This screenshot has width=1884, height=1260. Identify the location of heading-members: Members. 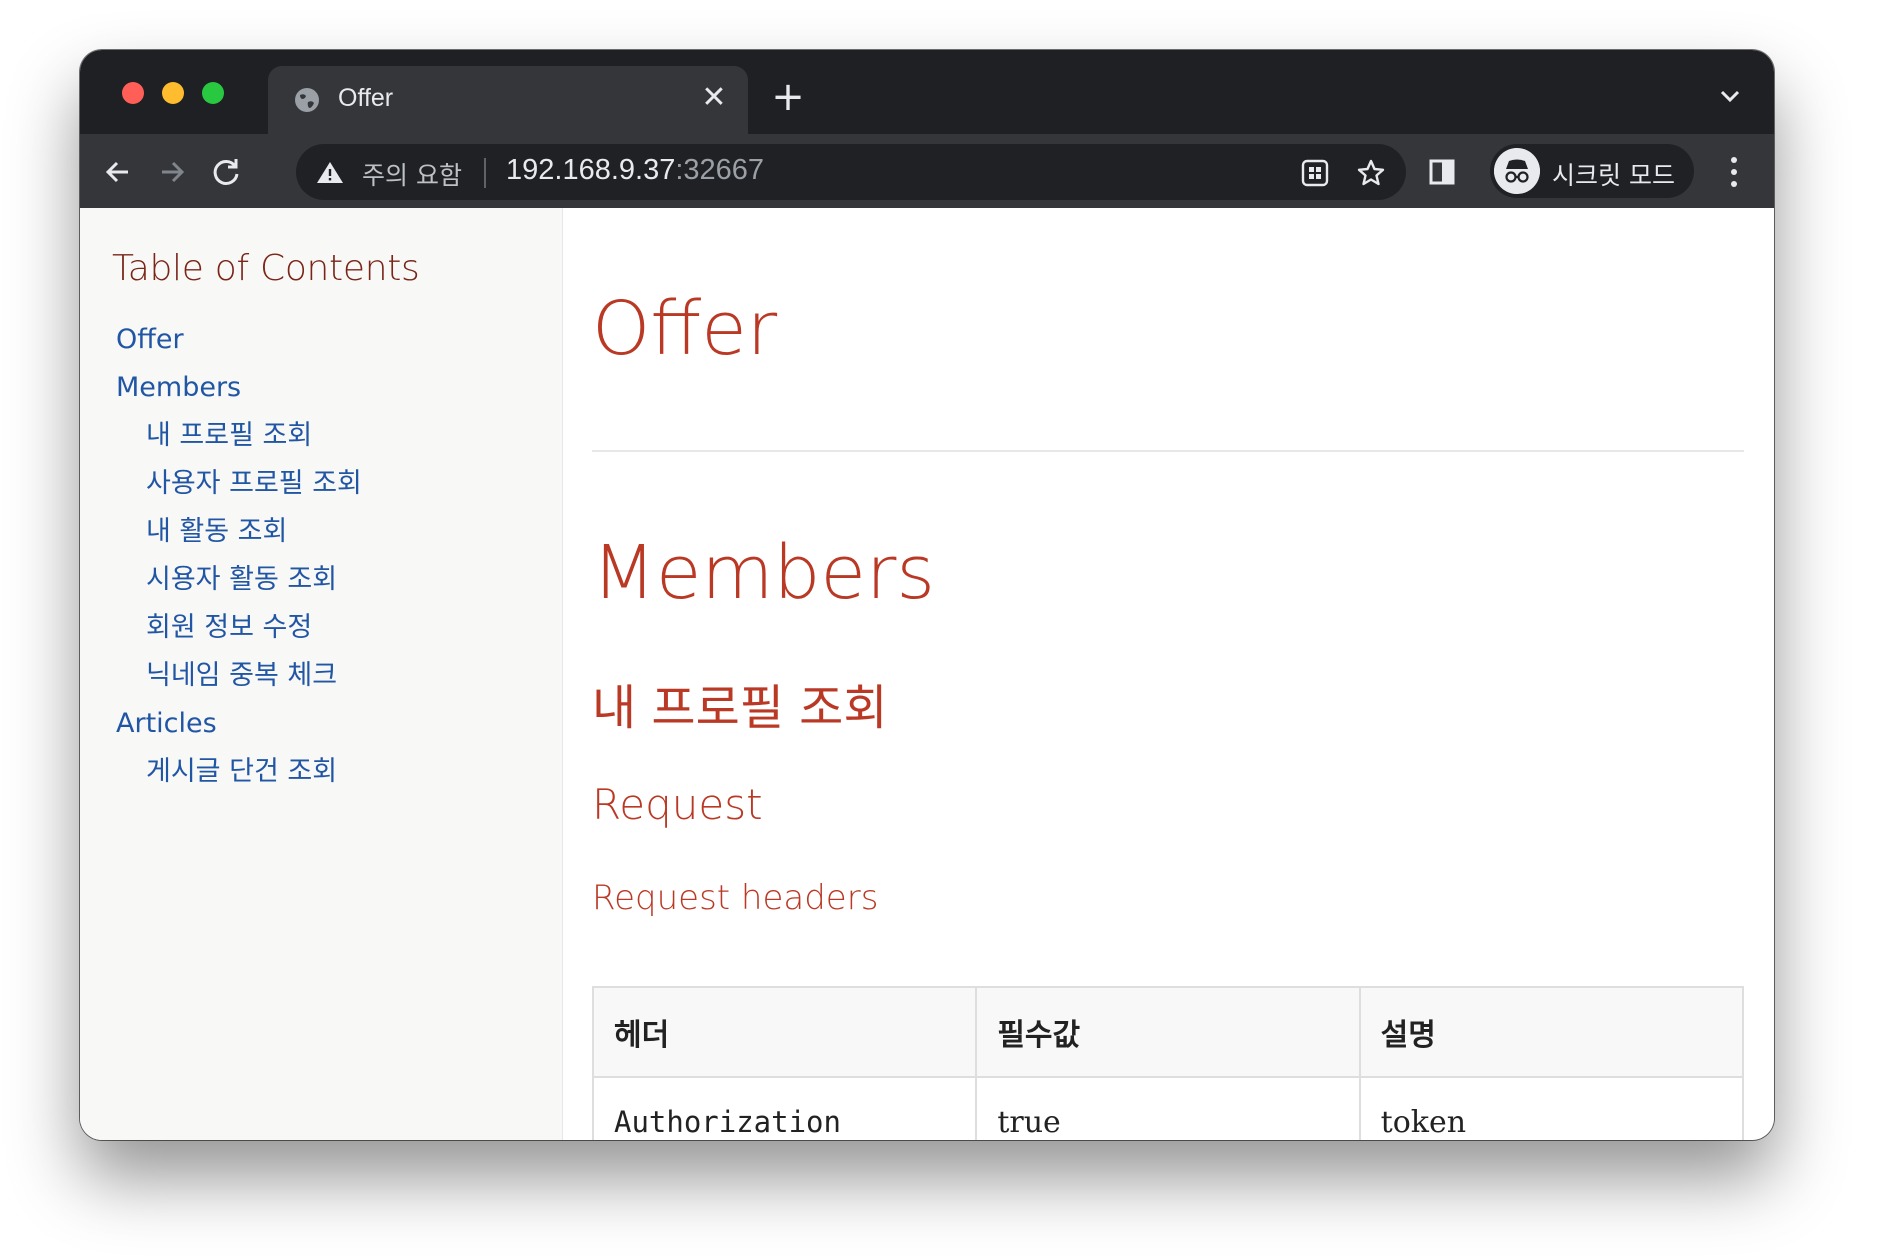
(763, 573).